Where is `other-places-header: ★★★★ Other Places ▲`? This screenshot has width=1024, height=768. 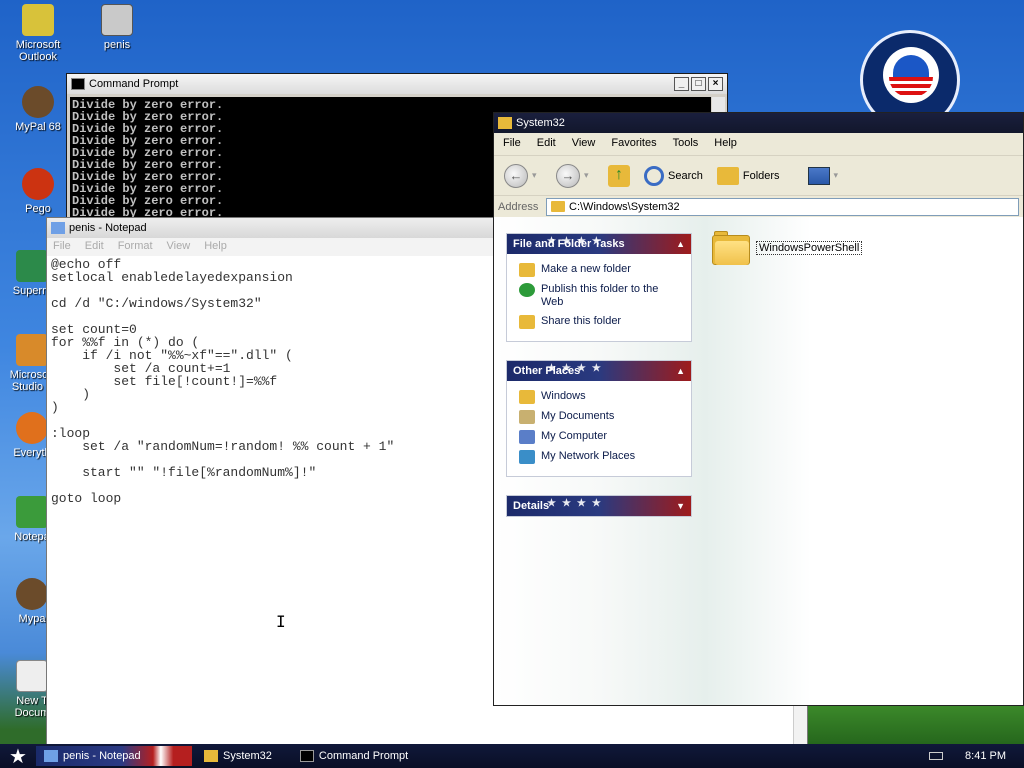 other-places-header: ★★★★ Other Places ▲ is located at coordinates (599, 371).